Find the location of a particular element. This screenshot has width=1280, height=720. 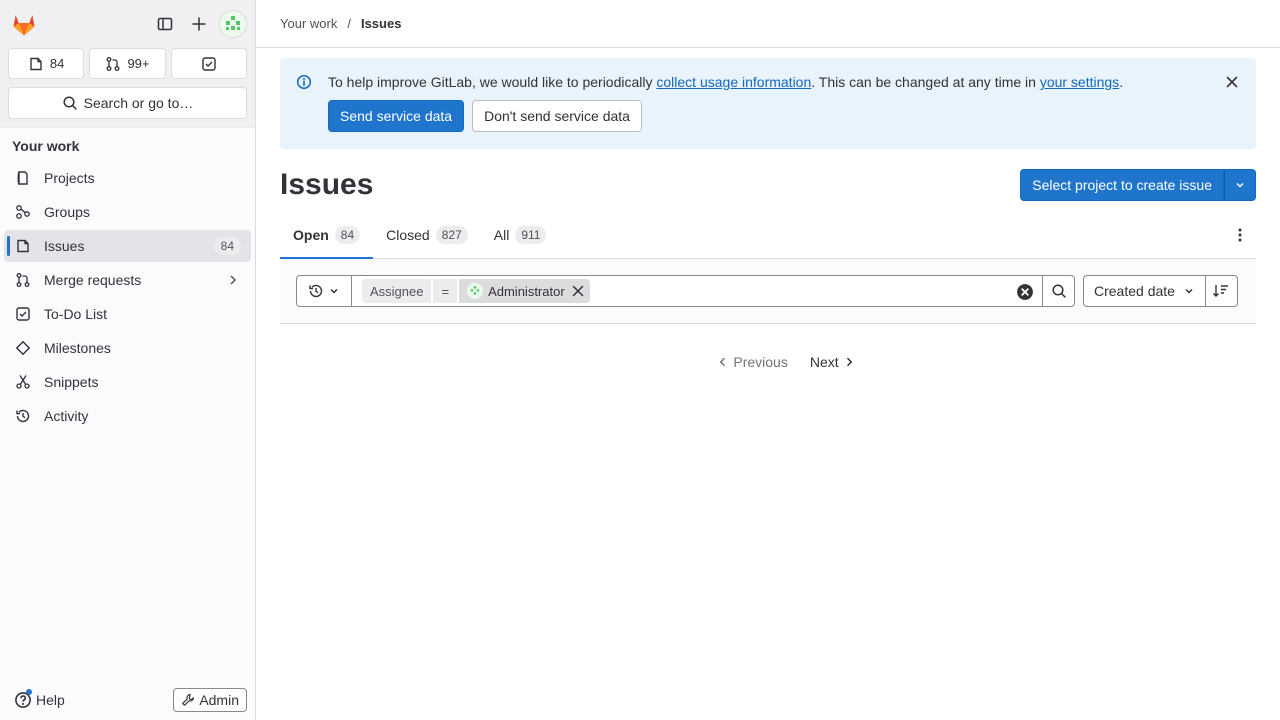

tab-label: Closed is located at coordinates (408, 234).